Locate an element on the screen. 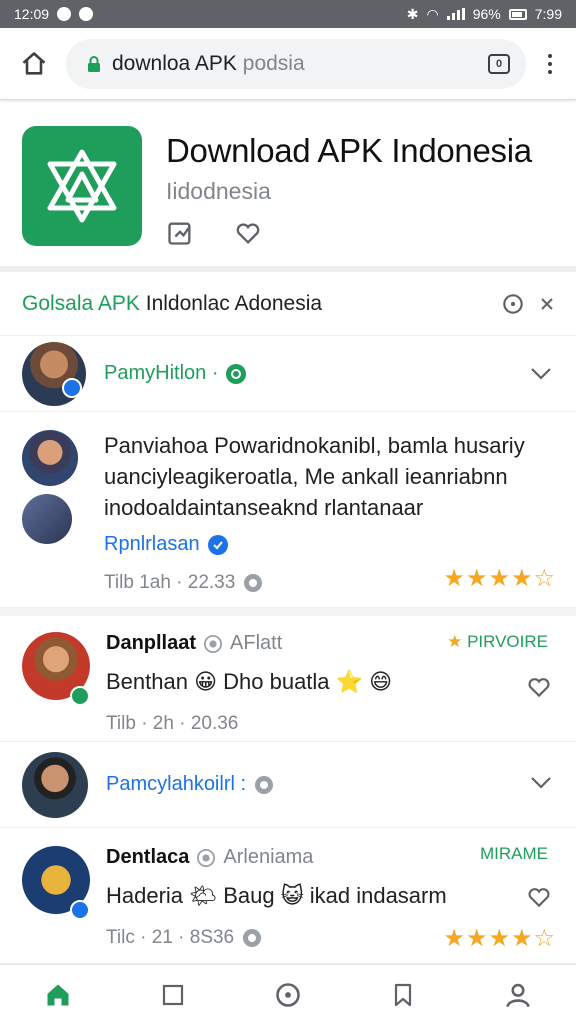 This screenshot has width=576, height=1024. app-logo is located at coordinates (82, 186).